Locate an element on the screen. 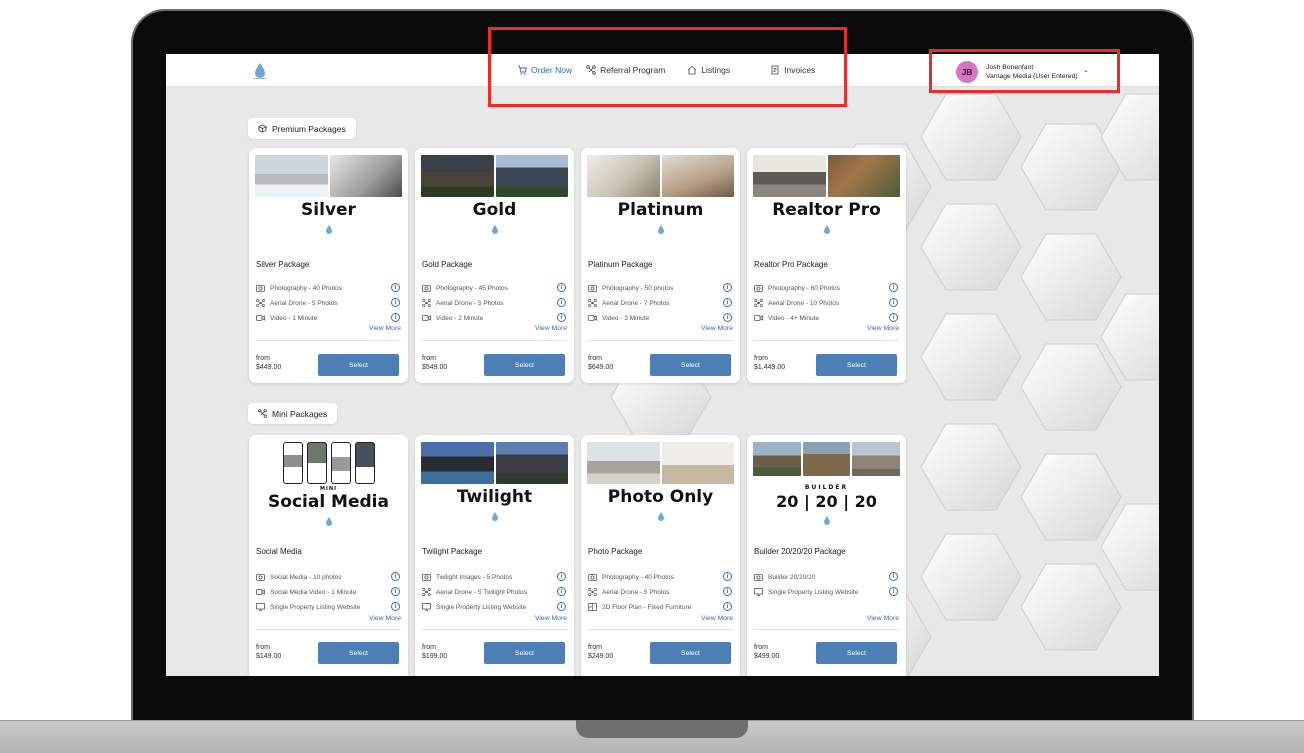  package-title: Gold is located at coordinates (494, 210).